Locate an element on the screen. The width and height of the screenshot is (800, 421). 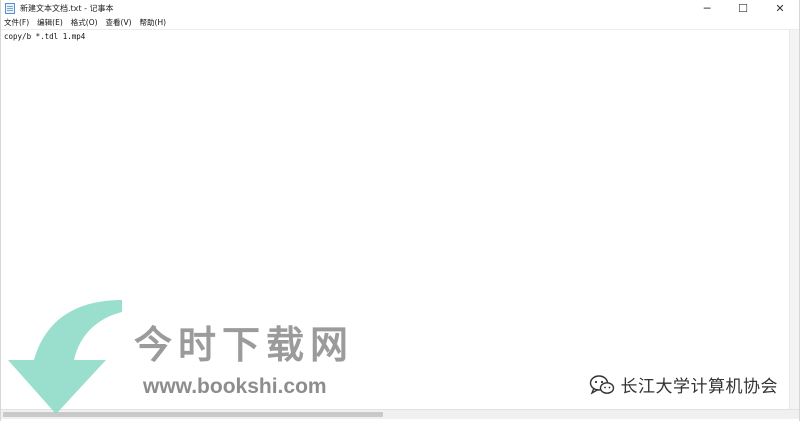
maximize-button: ☐ is located at coordinates (743, 8).